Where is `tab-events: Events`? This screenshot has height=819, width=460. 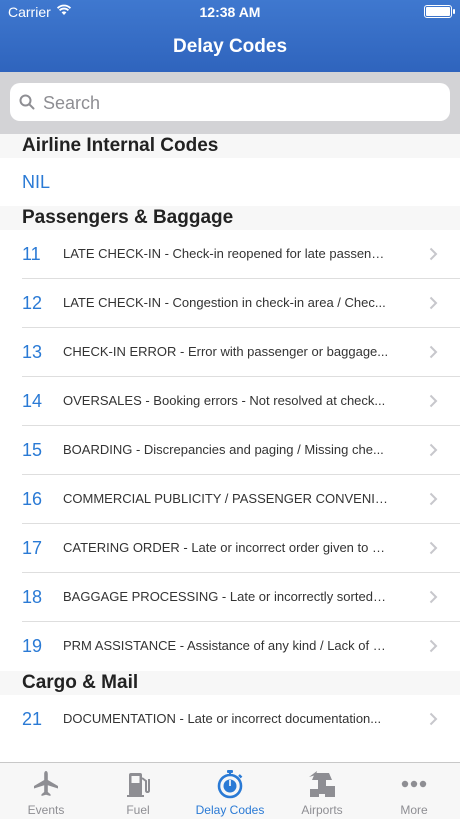 tab-events: Events is located at coordinates (46, 791).